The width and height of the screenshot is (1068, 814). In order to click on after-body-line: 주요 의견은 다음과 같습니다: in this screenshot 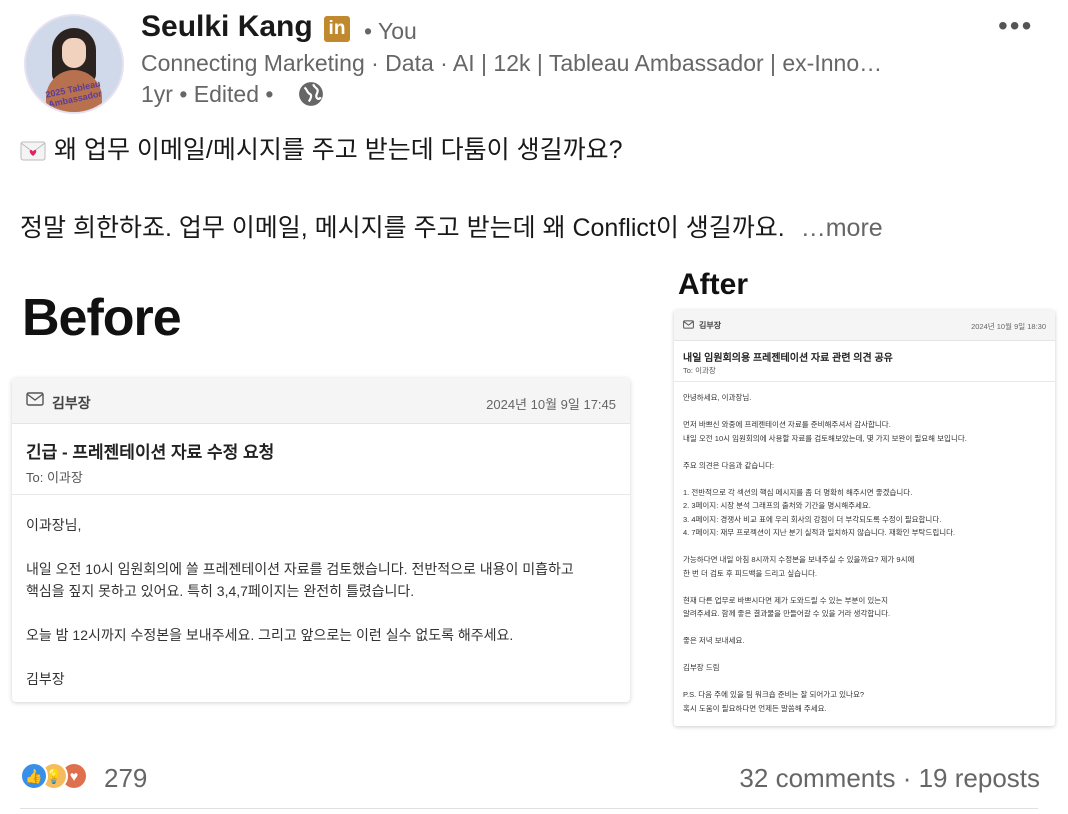, I will do `click(729, 465)`.